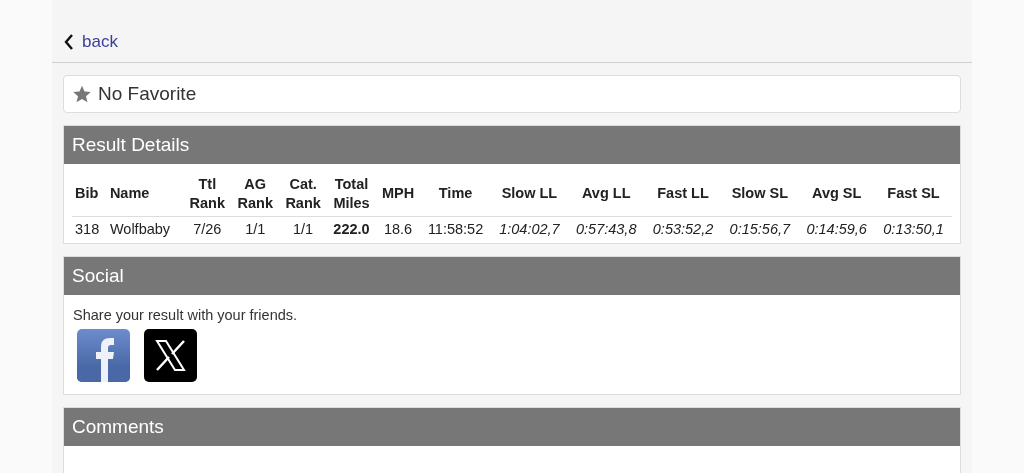  What do you see at coordinates (837, 194) in the screenshot?
I see `column-header: Avg SL` at bounding box center [837, 194].